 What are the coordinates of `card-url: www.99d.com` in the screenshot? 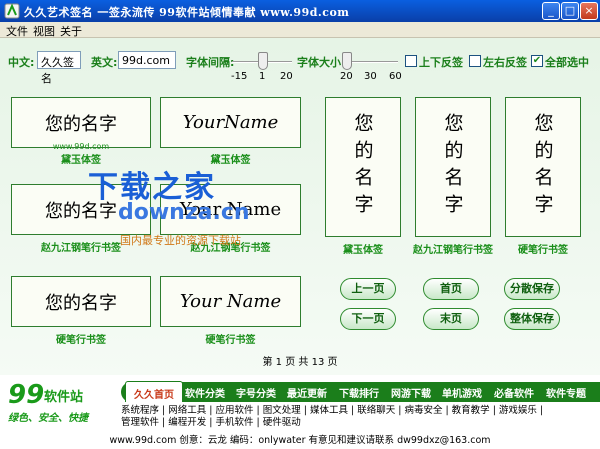 It's located at (81, 146).